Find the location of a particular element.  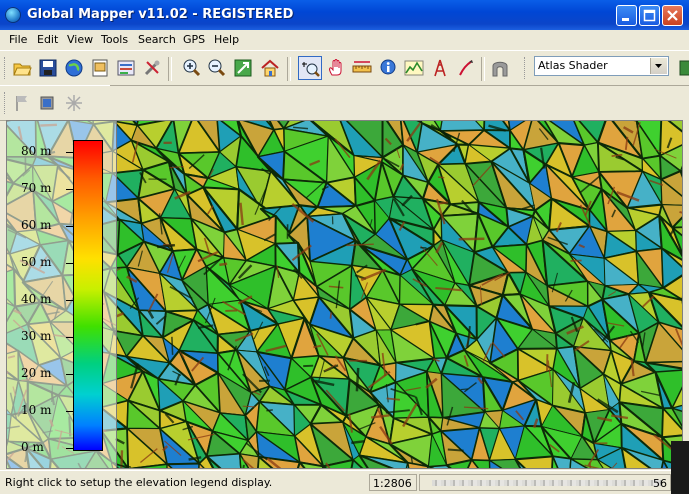

page-setup-button is located at coordinates (100, 68).